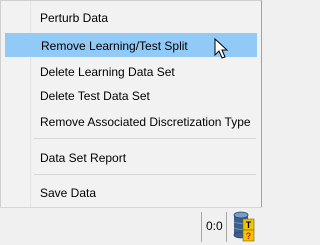  Describe the element at coordinates (131, 226) in the screenshot. I see `status-bar: 0:0 T ?` at that location.